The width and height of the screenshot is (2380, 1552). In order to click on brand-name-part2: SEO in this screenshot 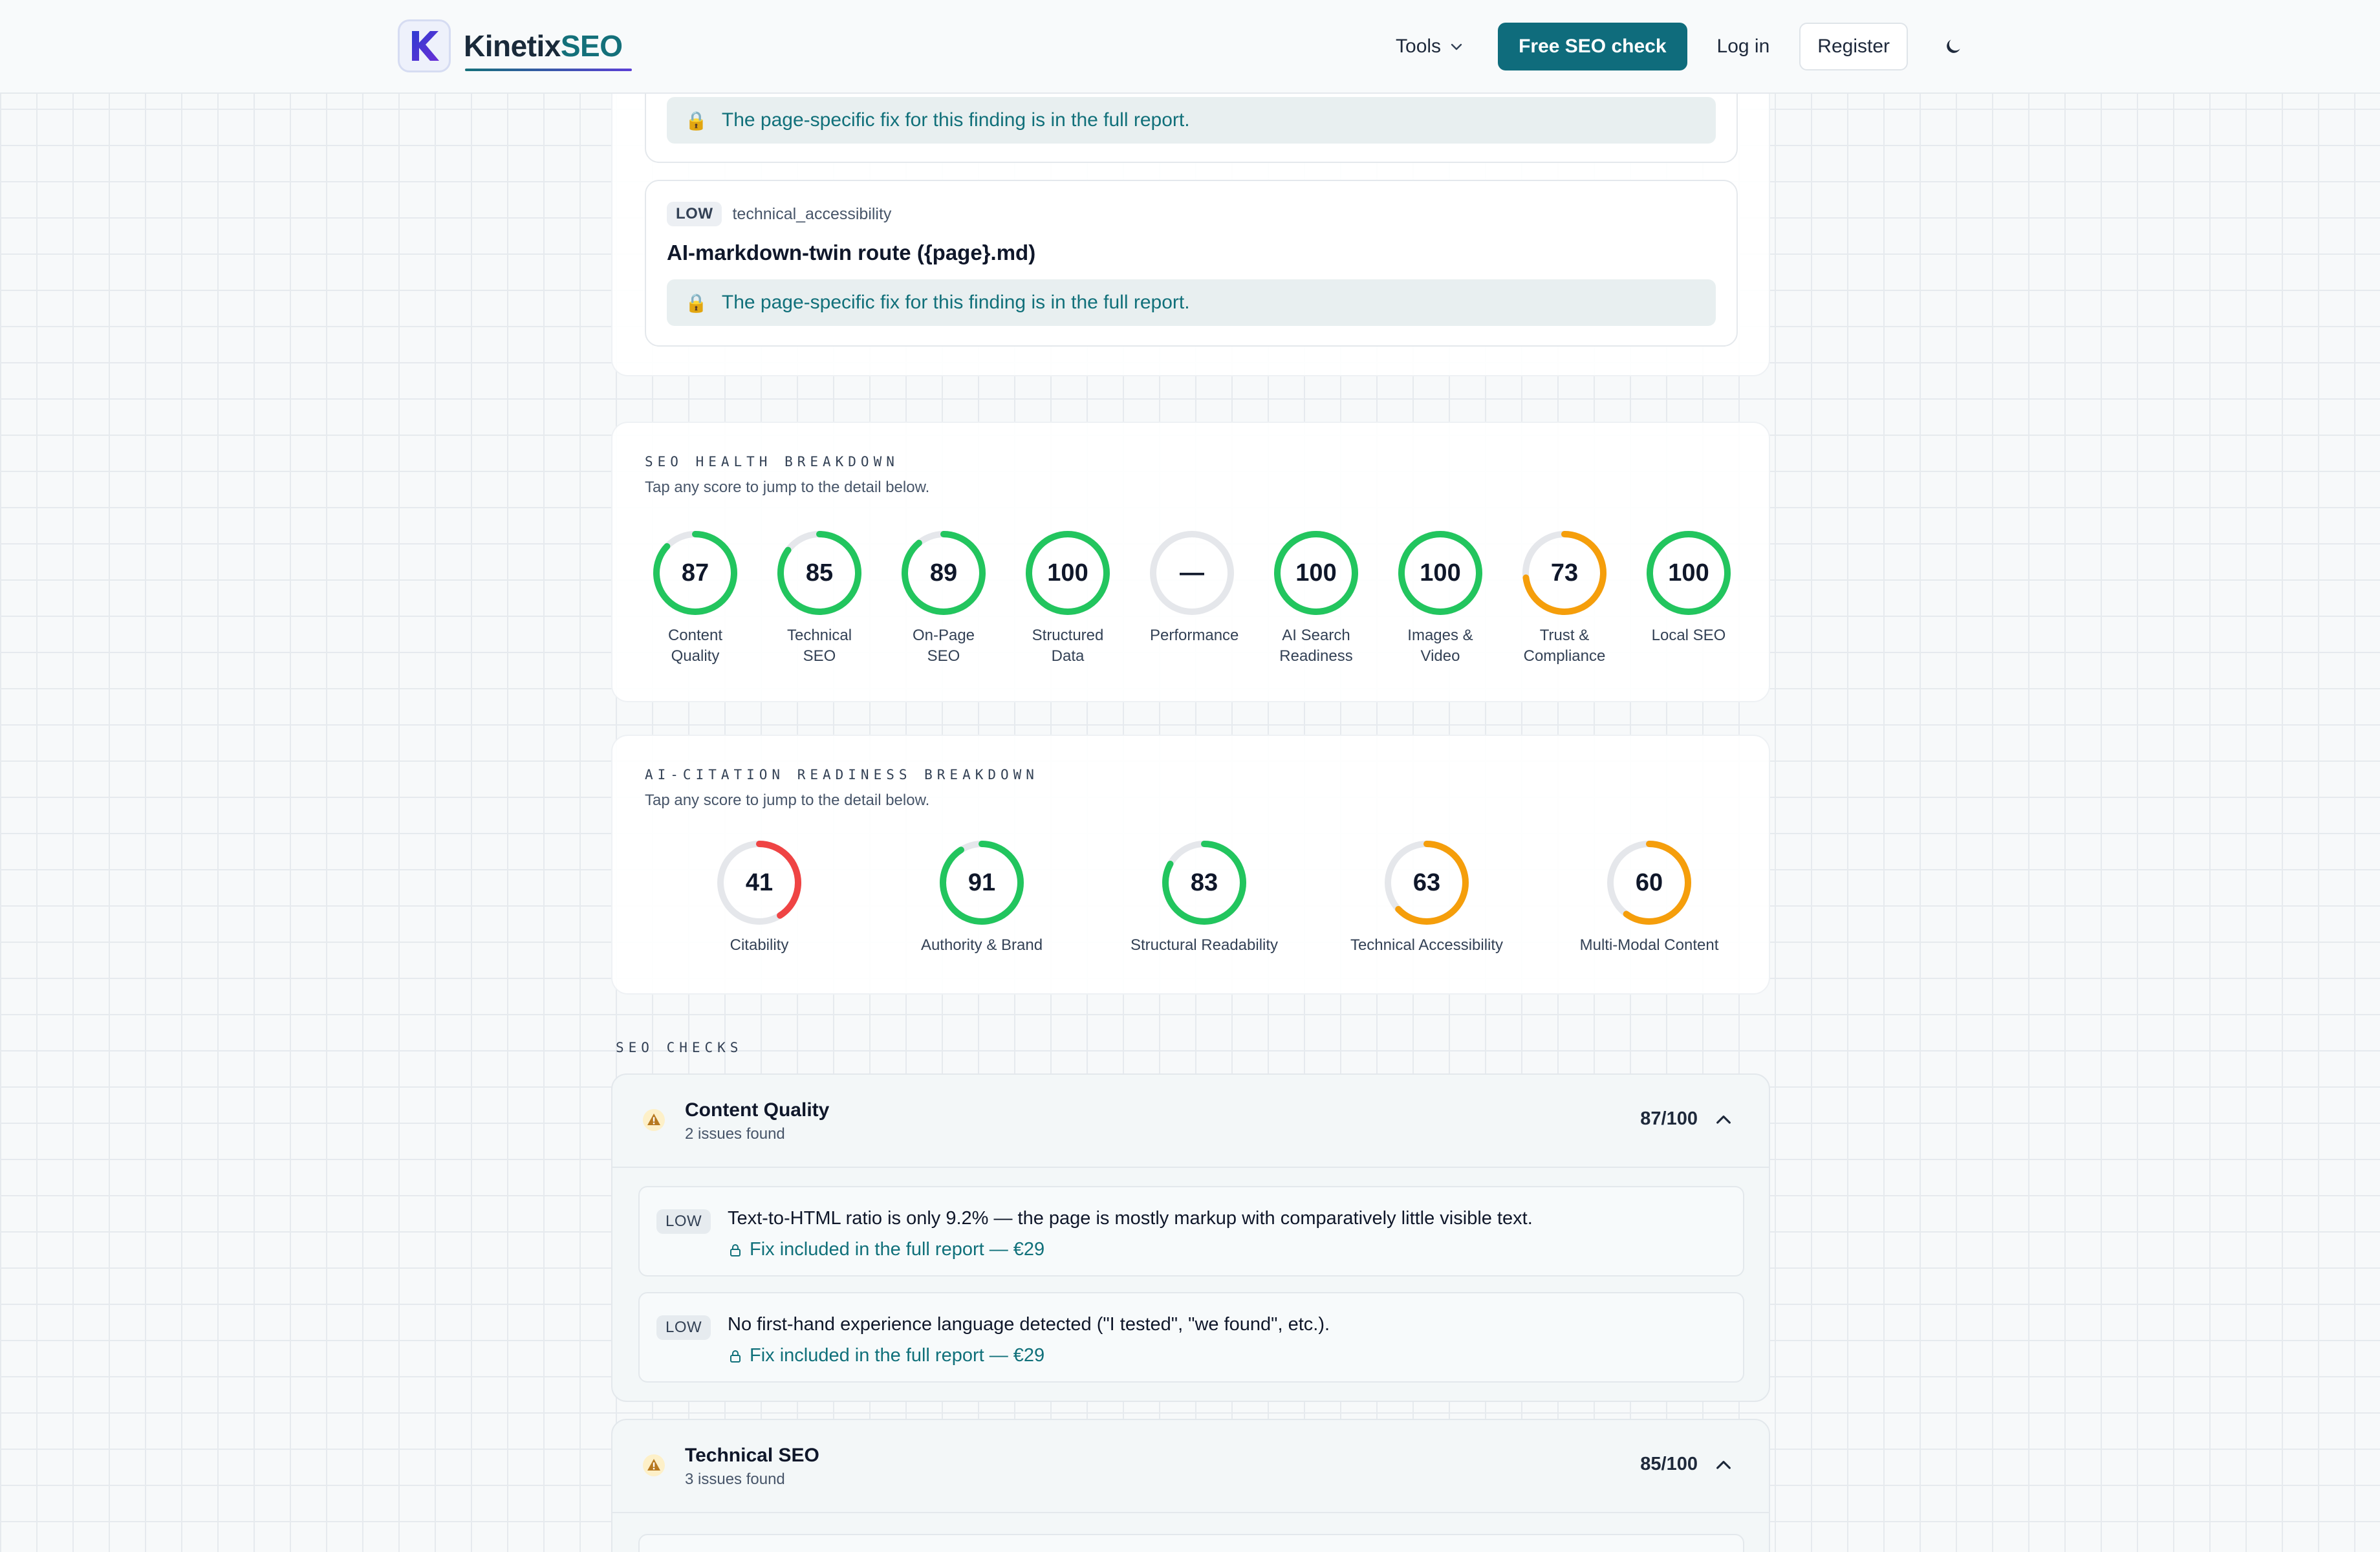, I will do `click(591, 46)`.